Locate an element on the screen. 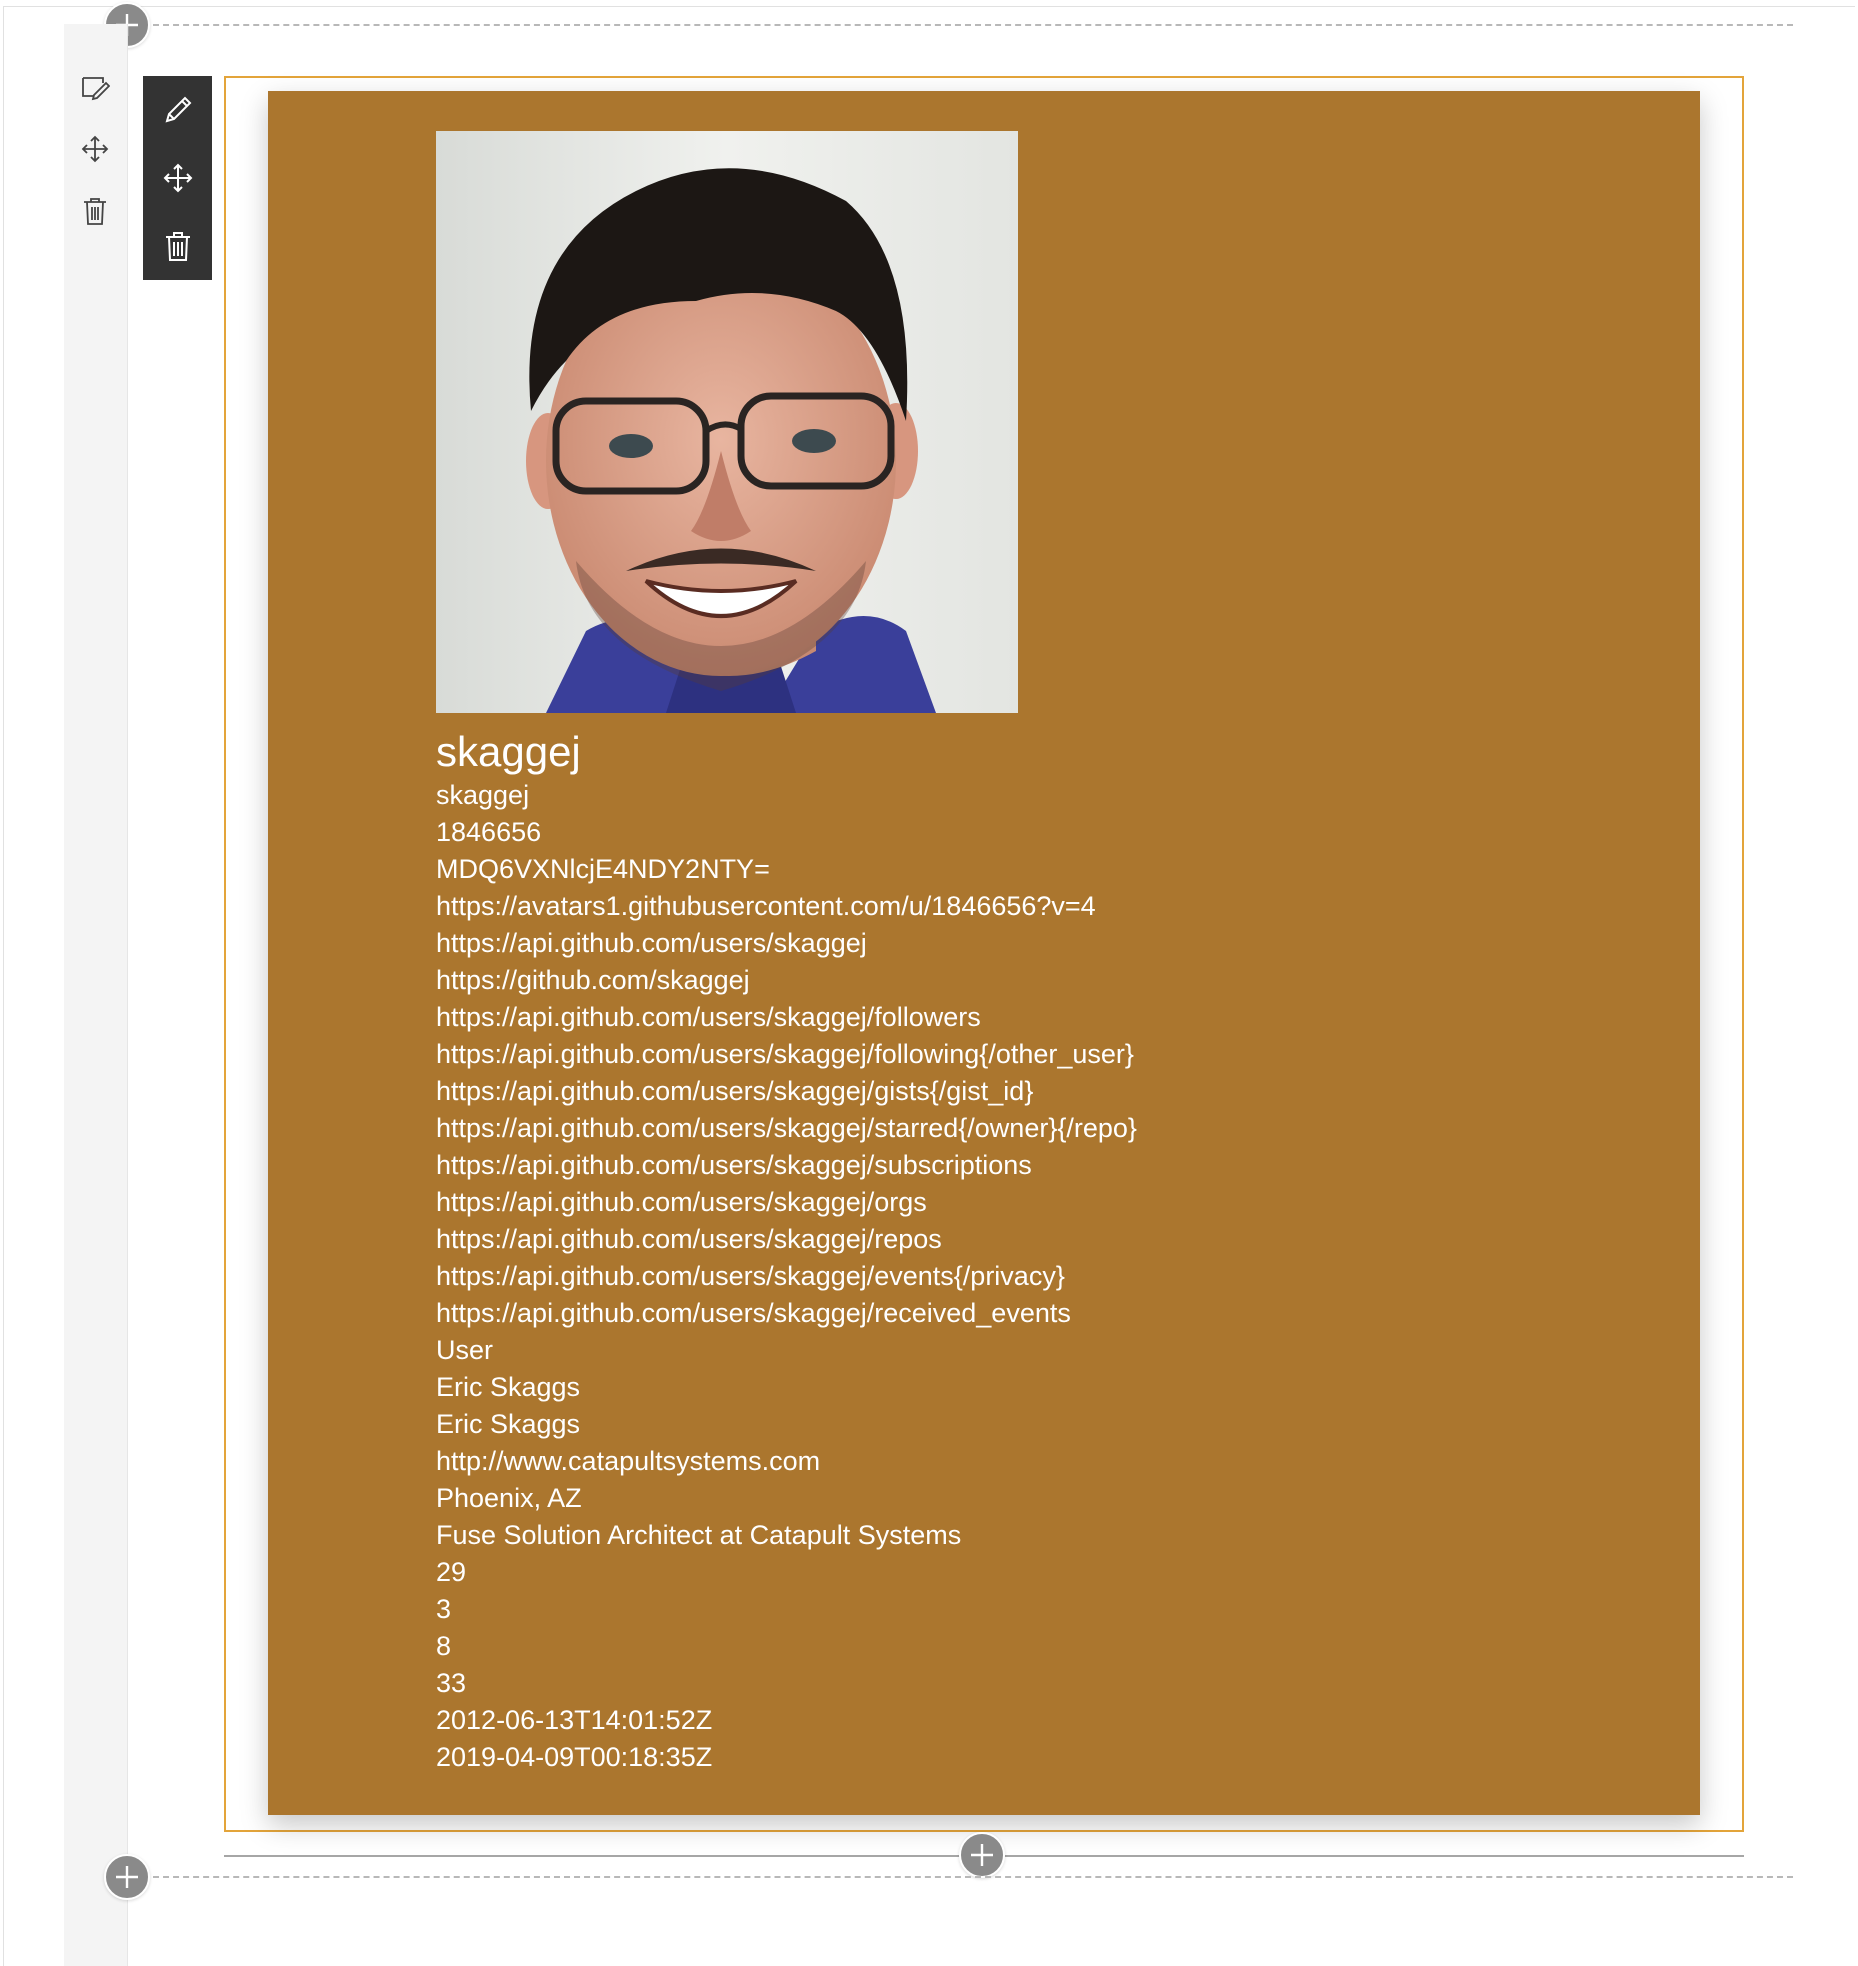 The height and width of the screenshot is (1966, 1858). edit-webpart-button is located at coordinates (177, 110).